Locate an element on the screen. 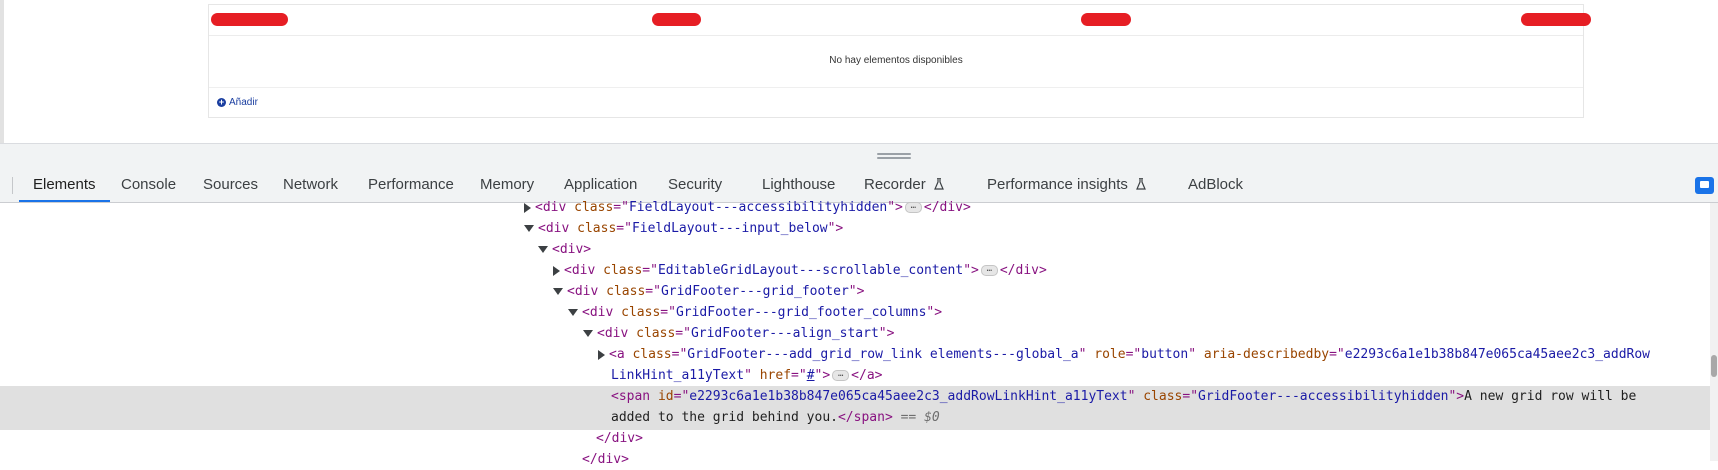 The image size is (1718, 470). dom-node-wrap: LinkHint_a11yText" href="#">… </a> is located at coordinates (747, 375).